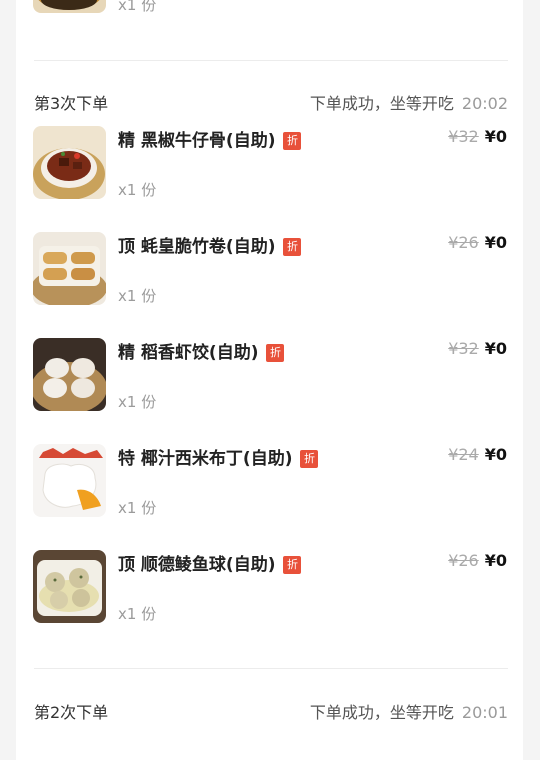 Image resolution: width=540 pixels, height=760 pixels. Describe the element at coordinates (271, 102) in the screenshot. I see `order-header: 第3次下单 下单成功，坐等开吃 20:02` at that location.